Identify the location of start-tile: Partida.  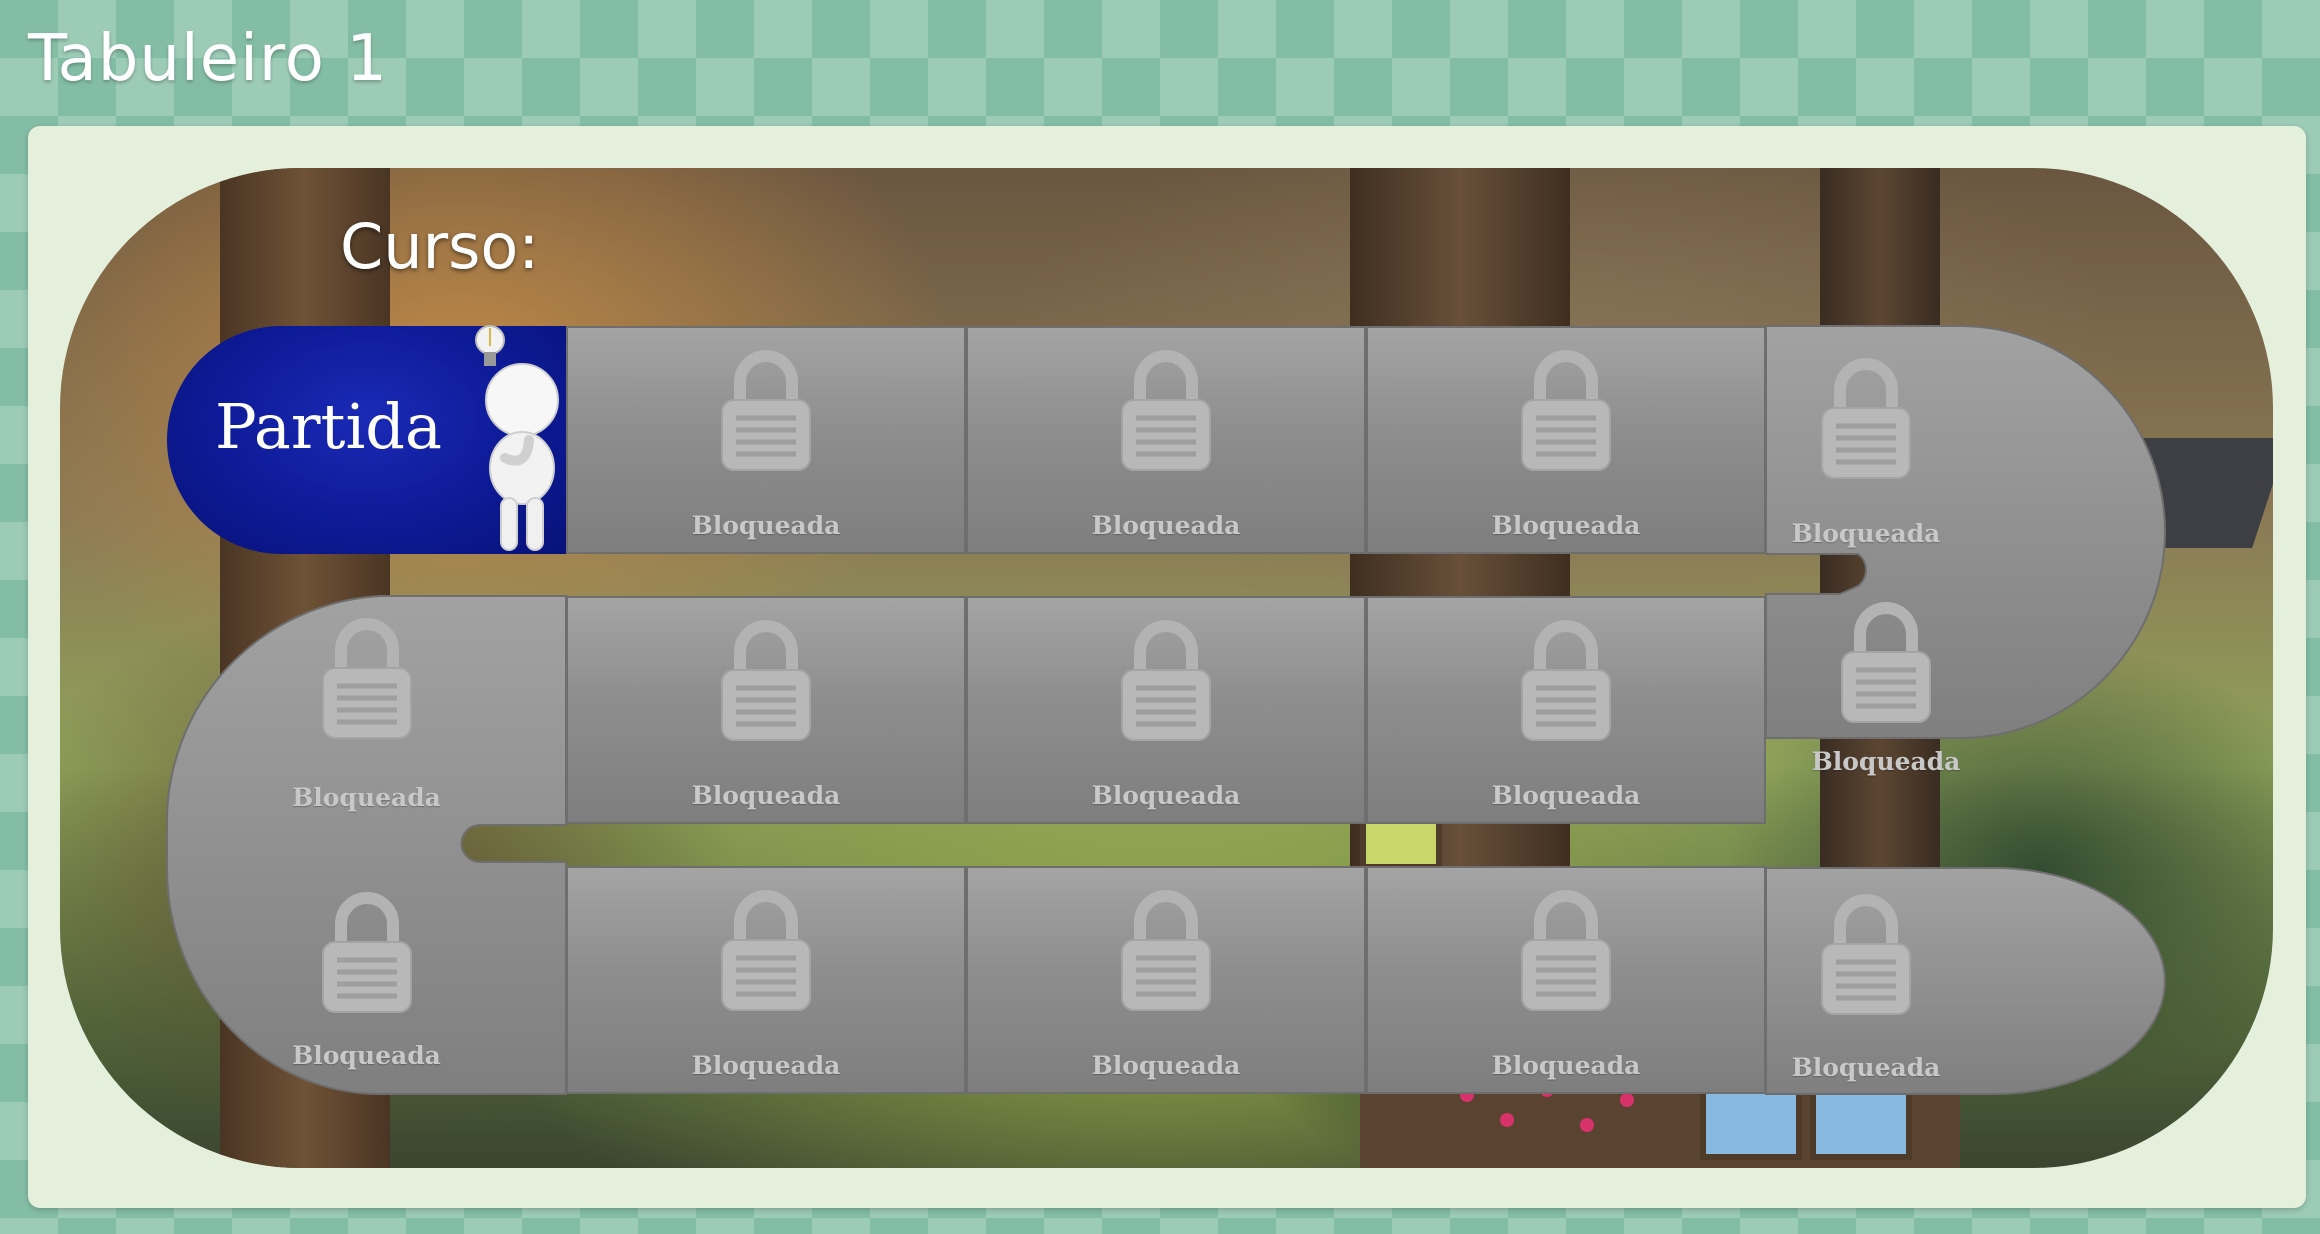
(366, 439).